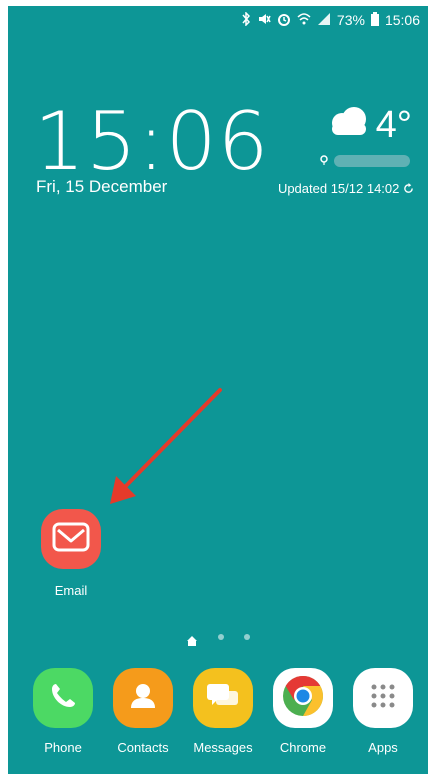 Image resolution: width=434 pixels, height=778 pixels. I want to click on contacts-icon-tile, so click(143, 698).